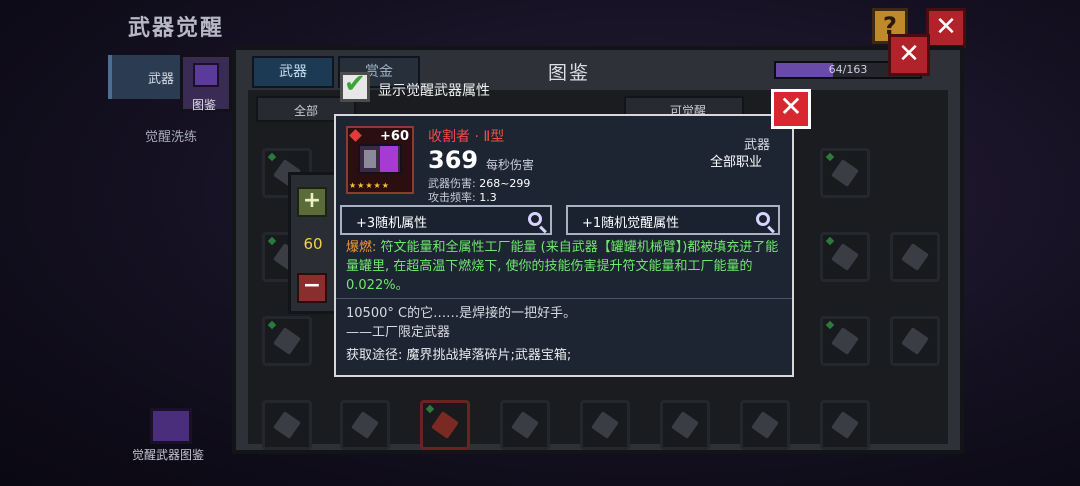  I want to click on awakened-codex-label: 觉醒武器图鉴, so click(168, 455).